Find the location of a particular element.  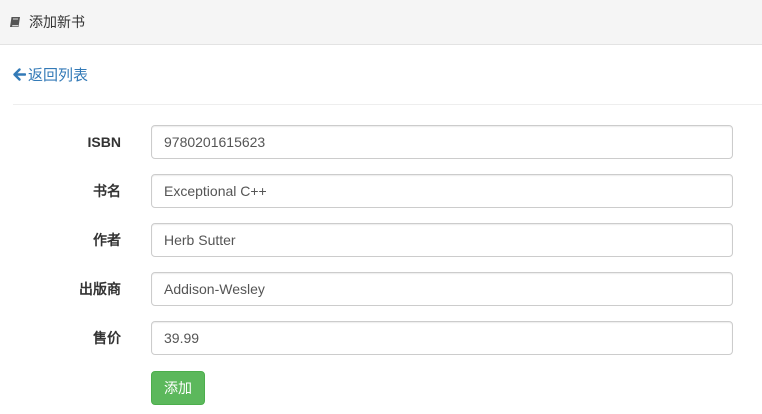

title-label: 书名 is located at coordinates (107, 191).